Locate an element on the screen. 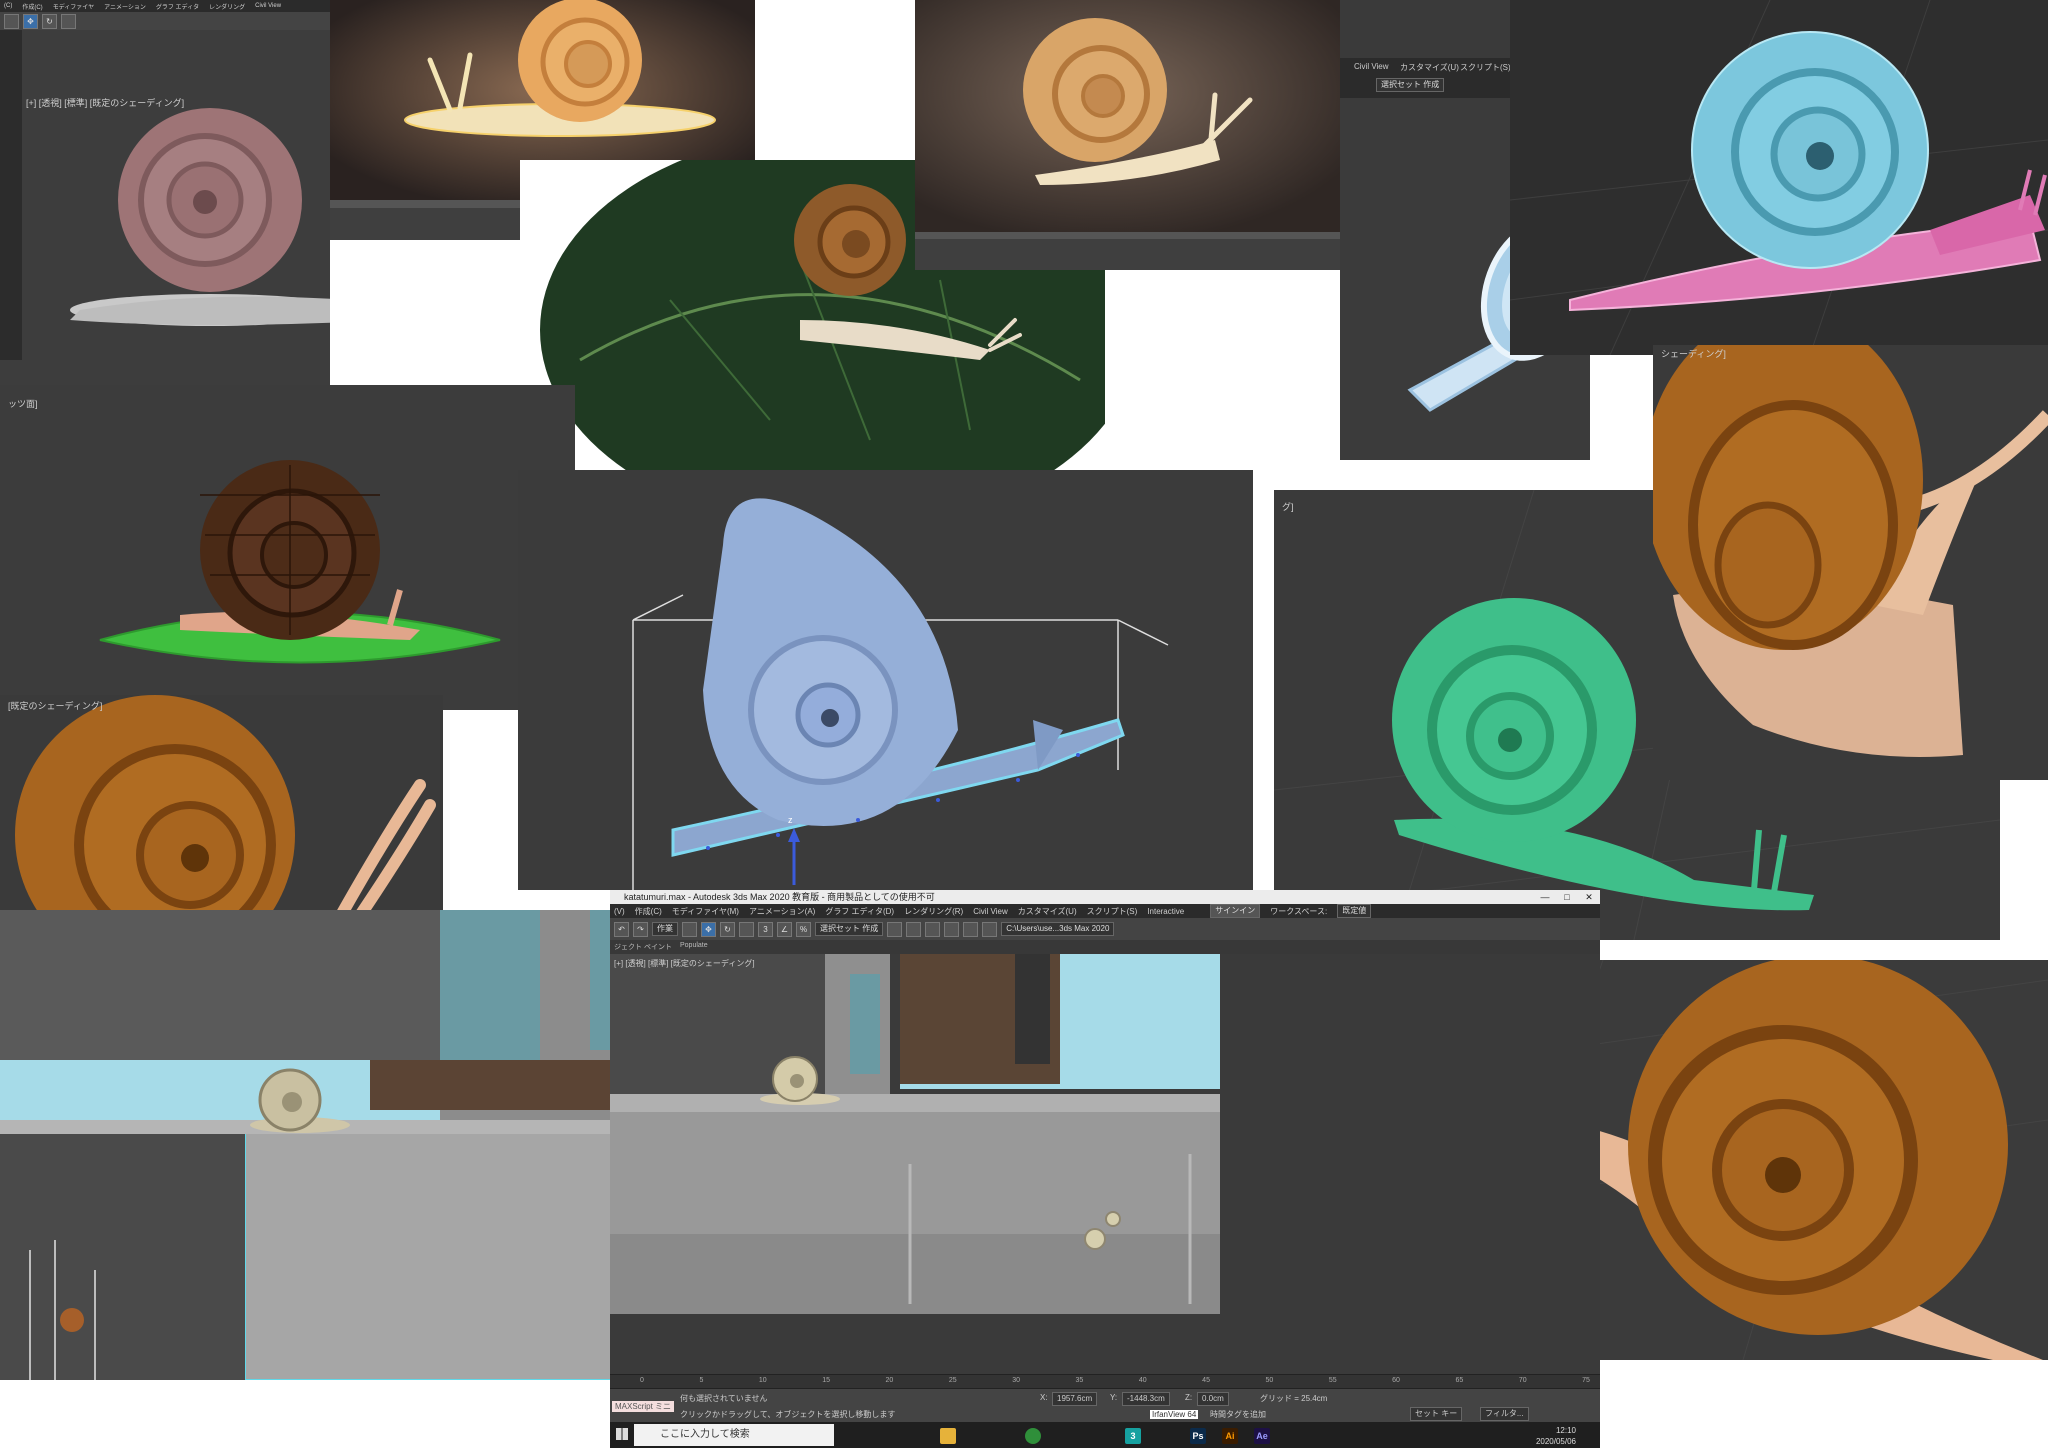 This screenshot has height=1448, width=2048. timeline: 0 5 10 15 20 25 30 35 40 45 50 55 60 65 70 75 is located at coordinates (1105, 1381).